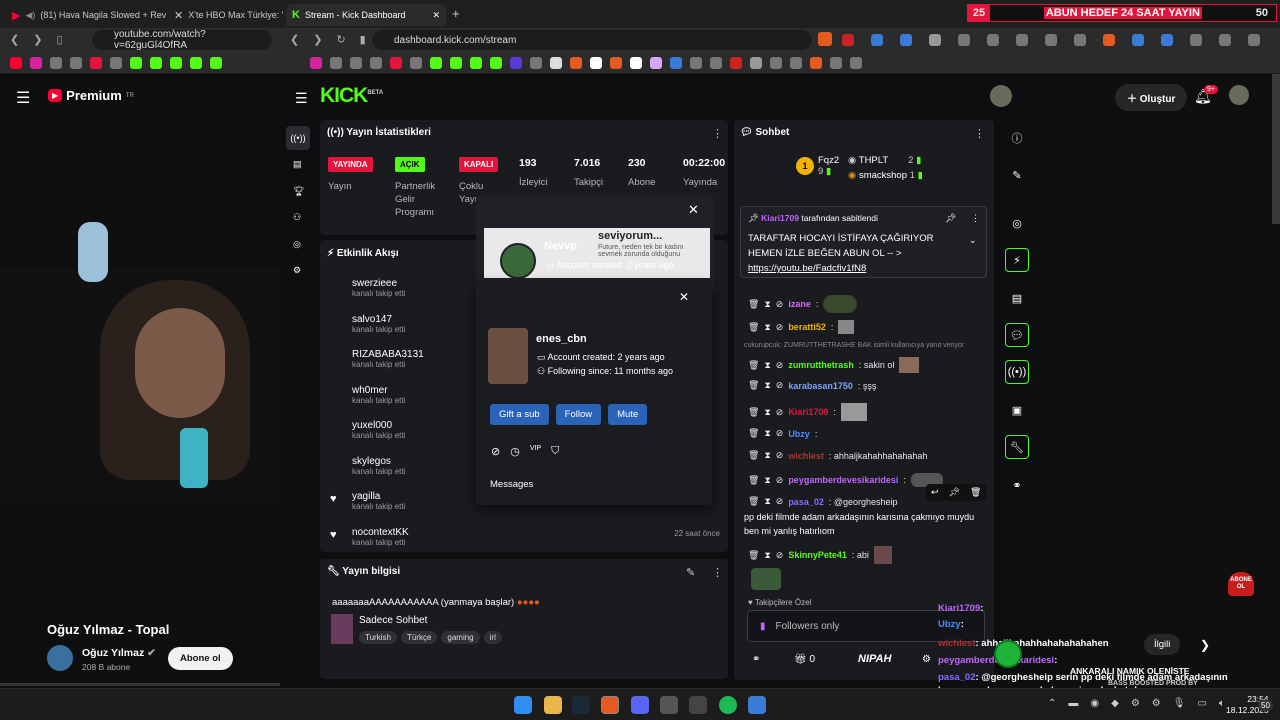 The height and width of the screenshot is (720, 1280). I want to click on chevron-down-icon: ⌄, so click(973, 240).